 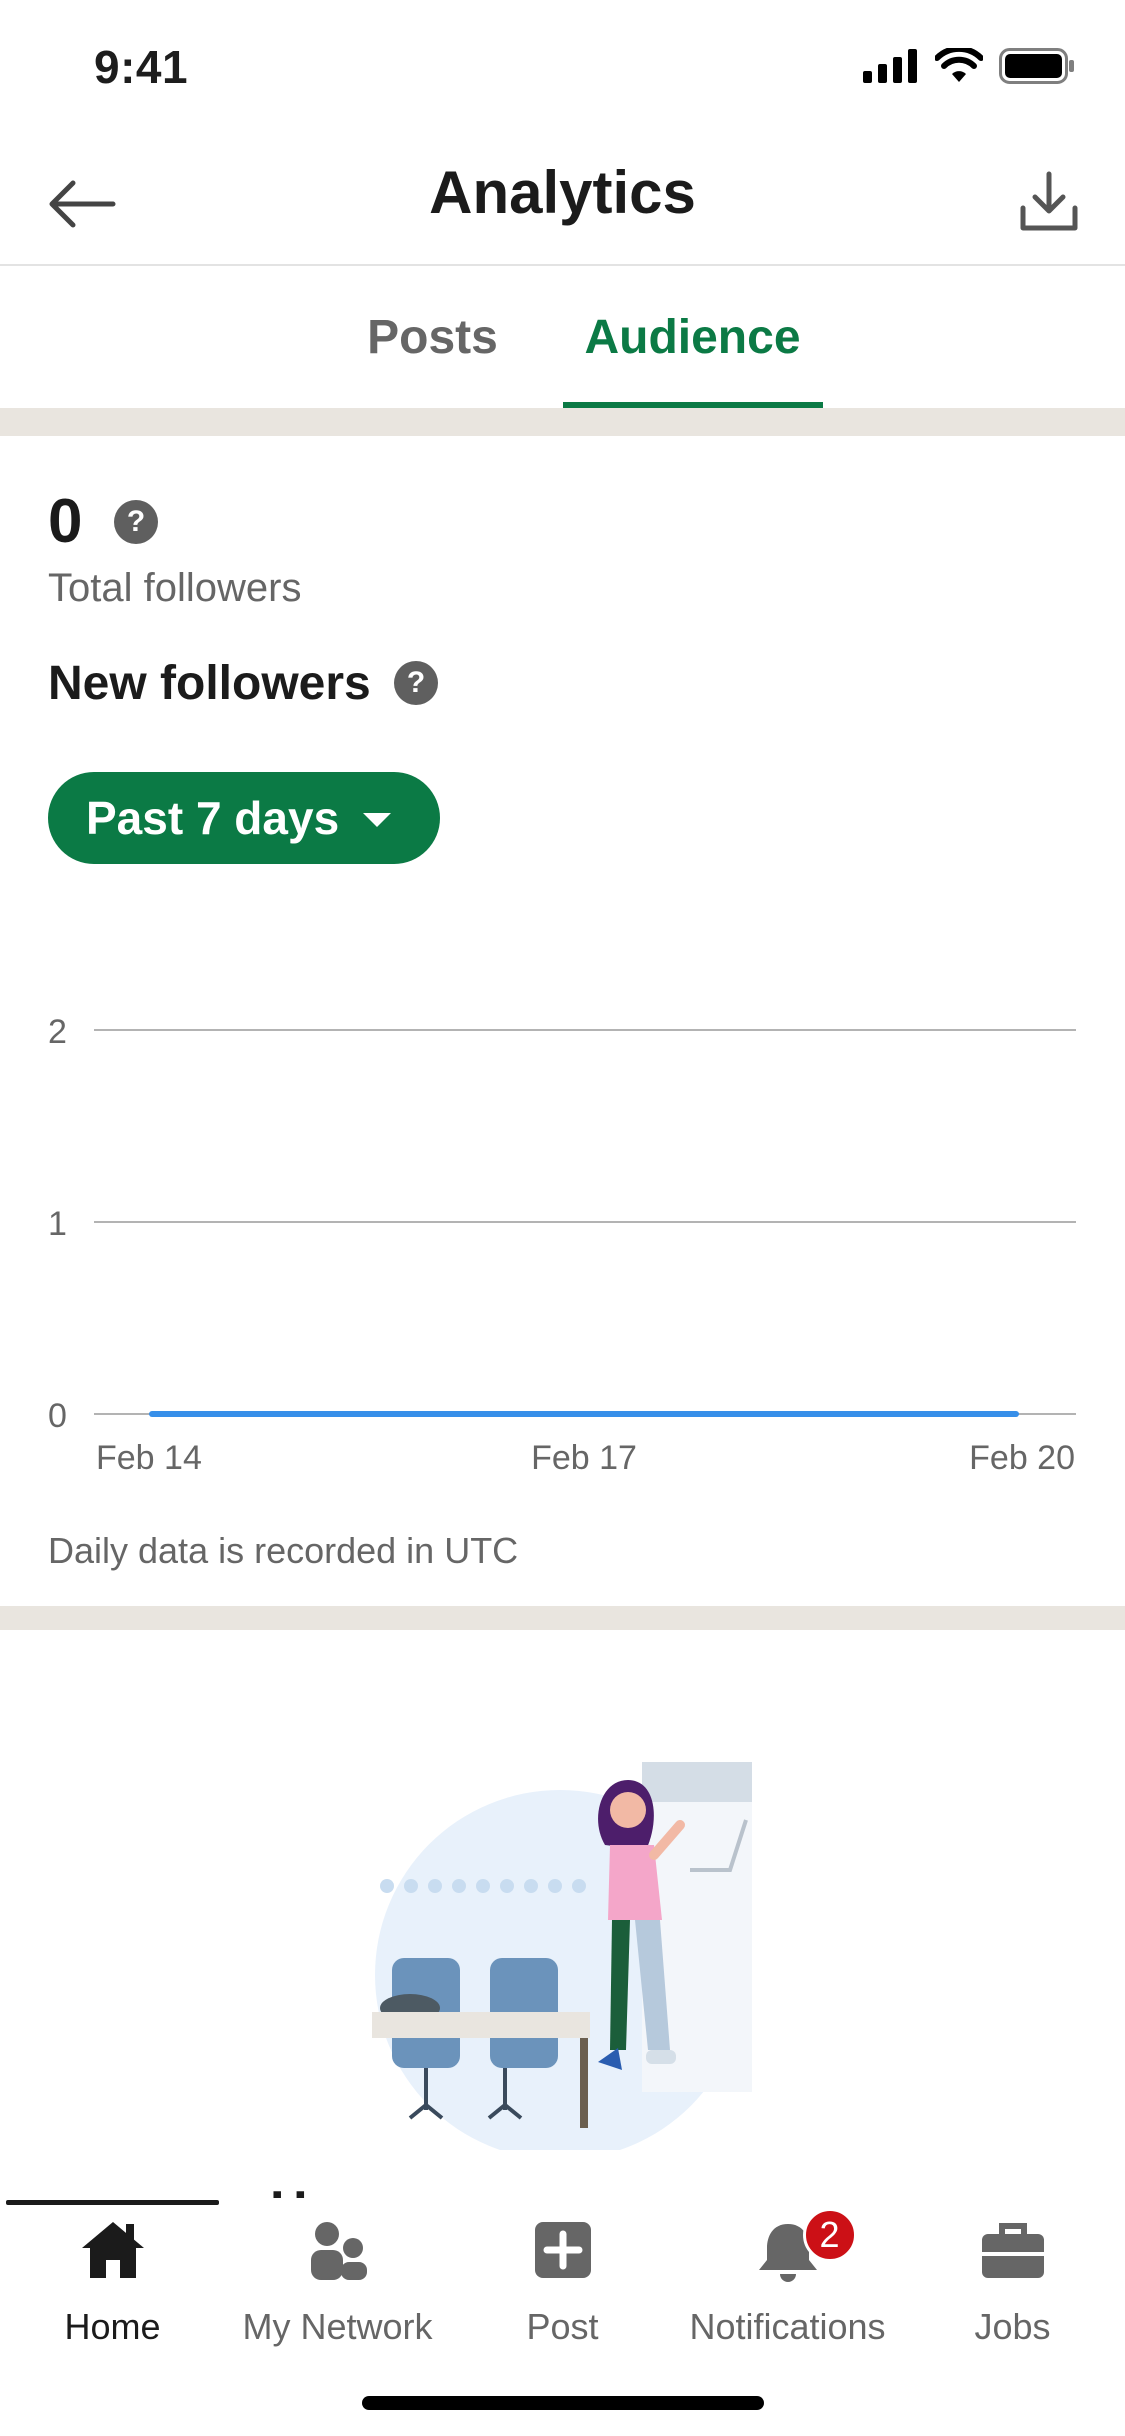 What do you see at coordinates (562, 70) in the screenshot?
I see `status-bar: 9:41` at bounding box center [562, 70].